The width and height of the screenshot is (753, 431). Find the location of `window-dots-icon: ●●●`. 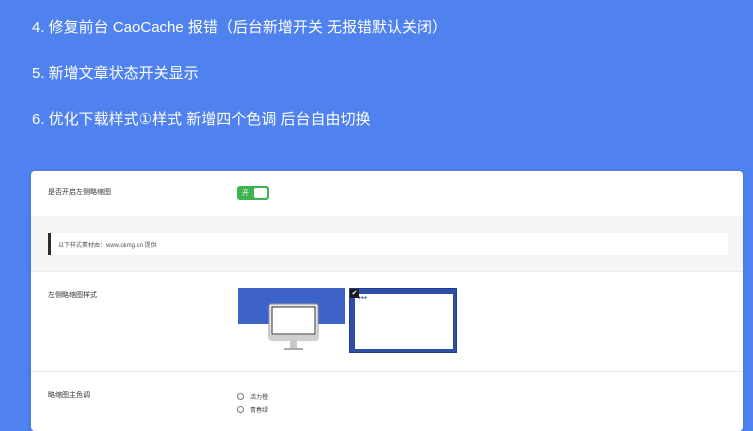

window-dots-icon: ●●● is located at coordinates (363, 298).